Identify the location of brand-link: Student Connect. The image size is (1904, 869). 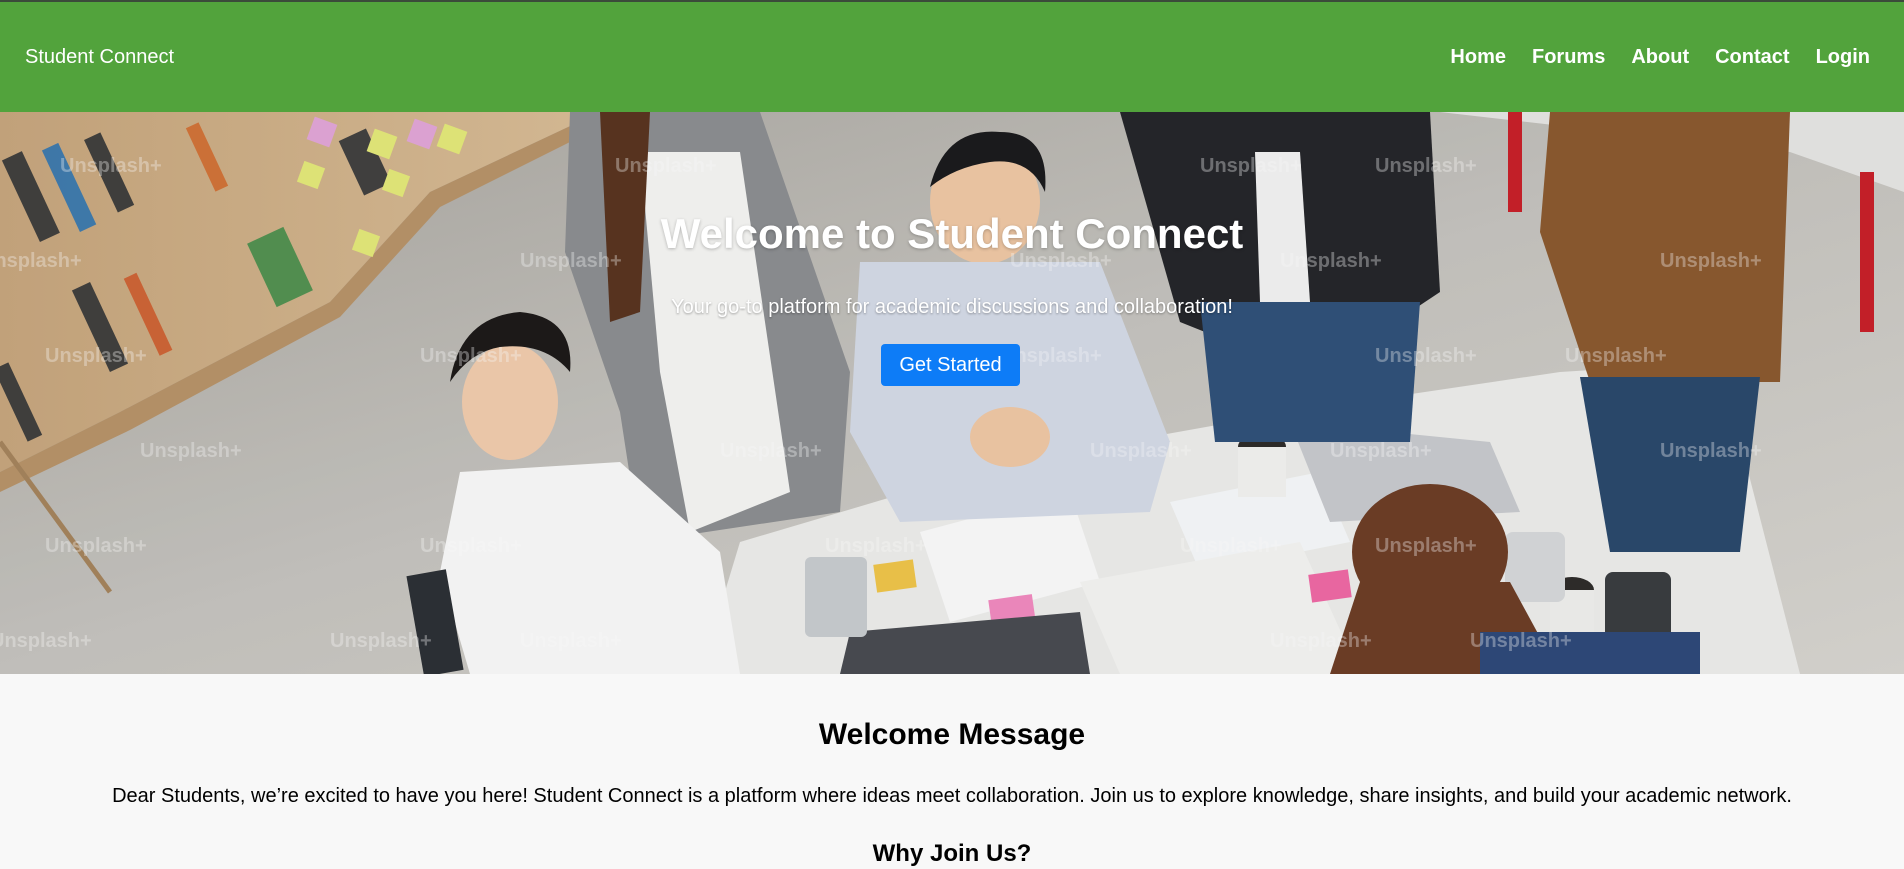
(99, 57).